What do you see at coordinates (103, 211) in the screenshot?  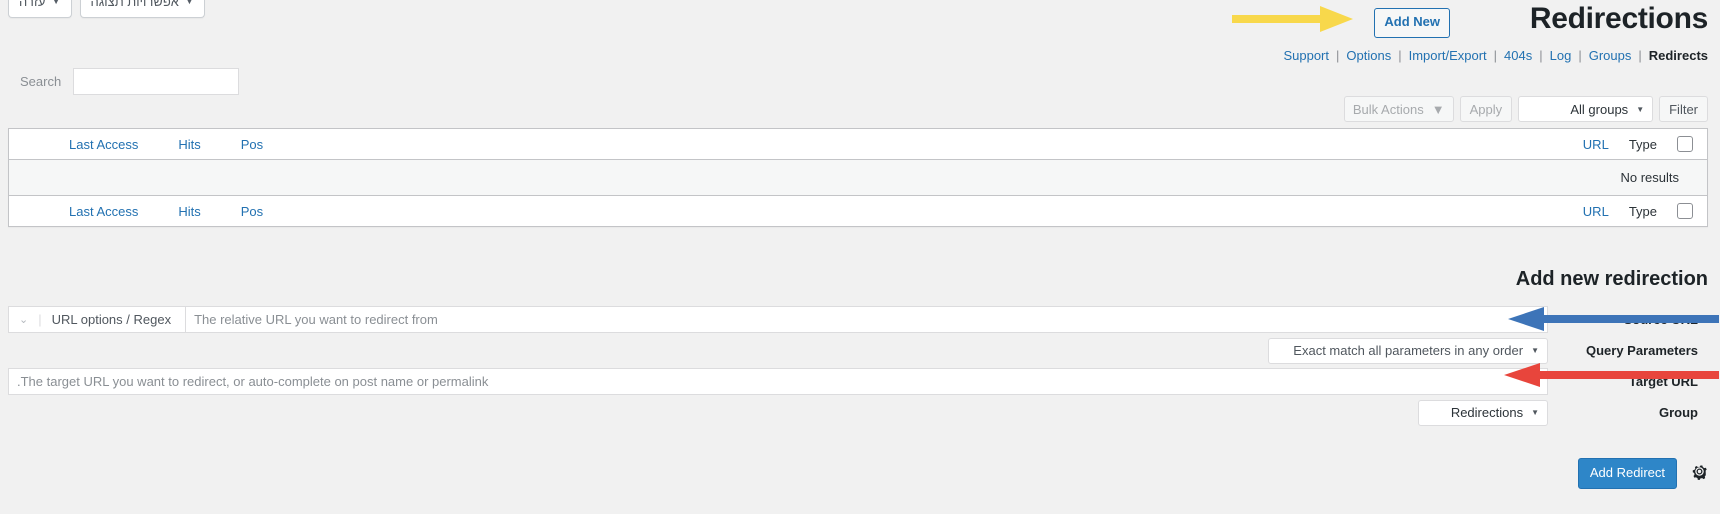 I see `column-last-access-footer: Last Access` at bounding box center [103, 211].